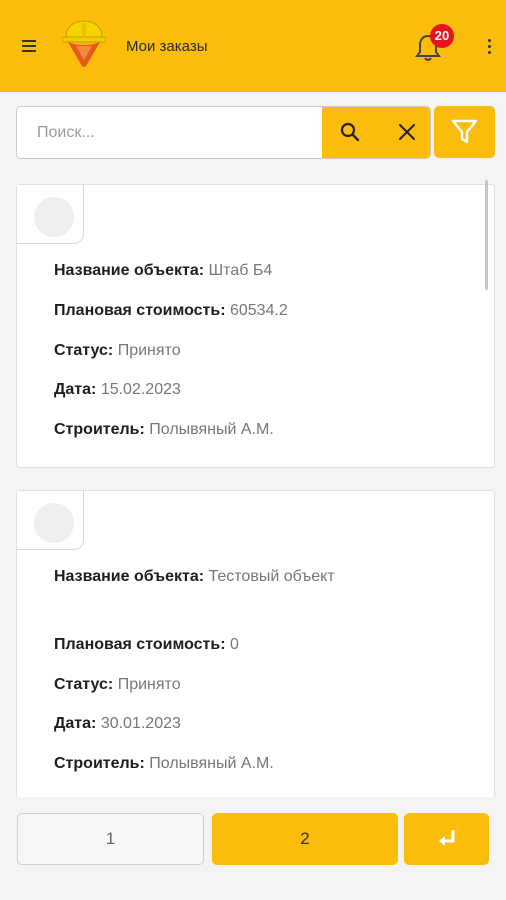 The width and height of the screenshot is (506, 900). Describe the element at coordinates (240, 270) in the screenshot. I see `order-name-value: Штаб Б4` at that location.